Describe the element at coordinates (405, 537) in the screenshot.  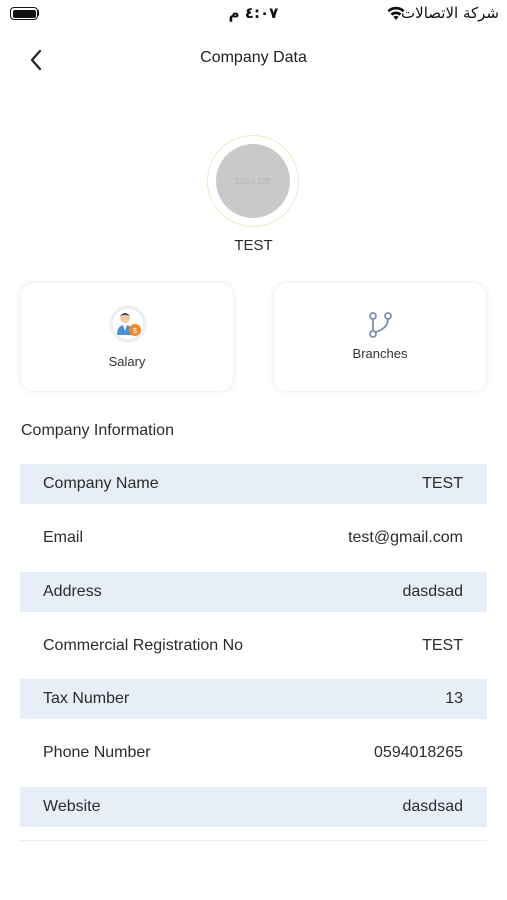
I see `info-value: test@gmail.com` at that location.